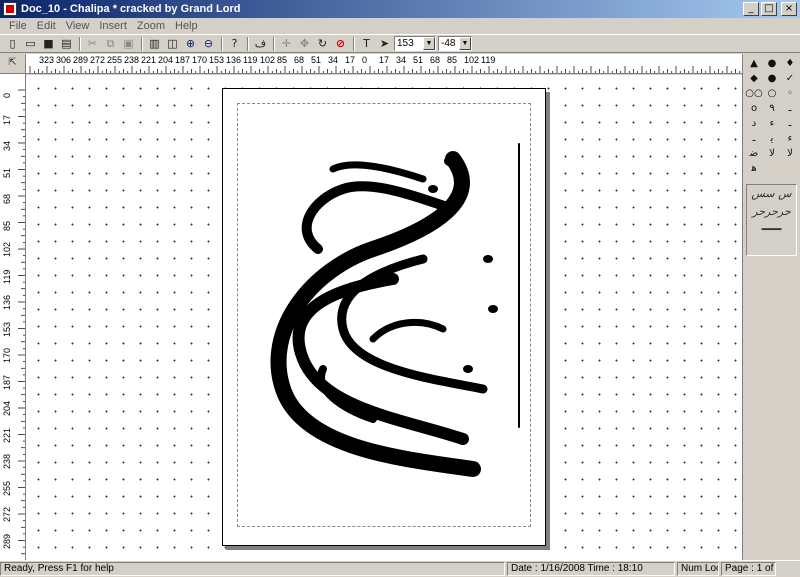 The height and width of the screenshot is (577, 800). What do you see at coordinates (200, 60) in the screenshot?
I see `ruler-label: 170` at bounding box center [200, 60].